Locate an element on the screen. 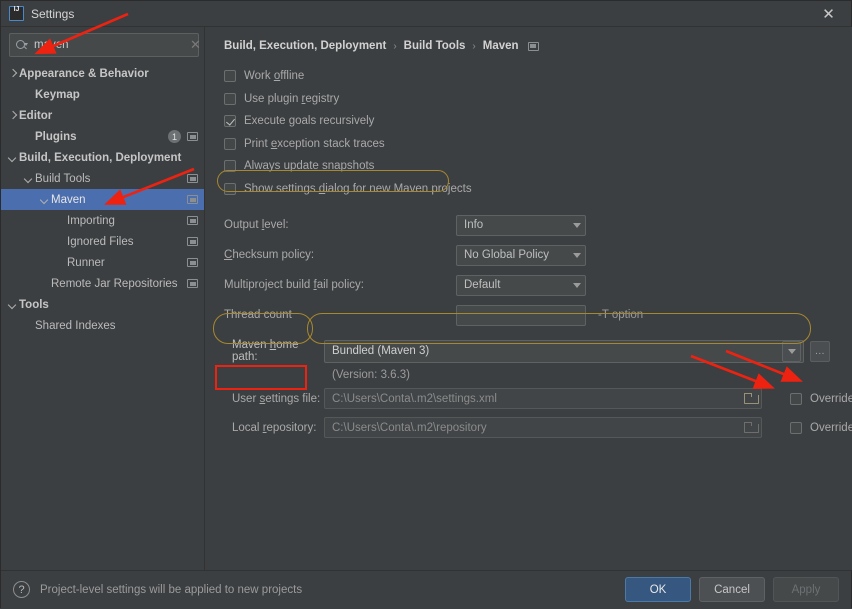  sidebar-item-label: Plugins is located at coordinates (56, 136).